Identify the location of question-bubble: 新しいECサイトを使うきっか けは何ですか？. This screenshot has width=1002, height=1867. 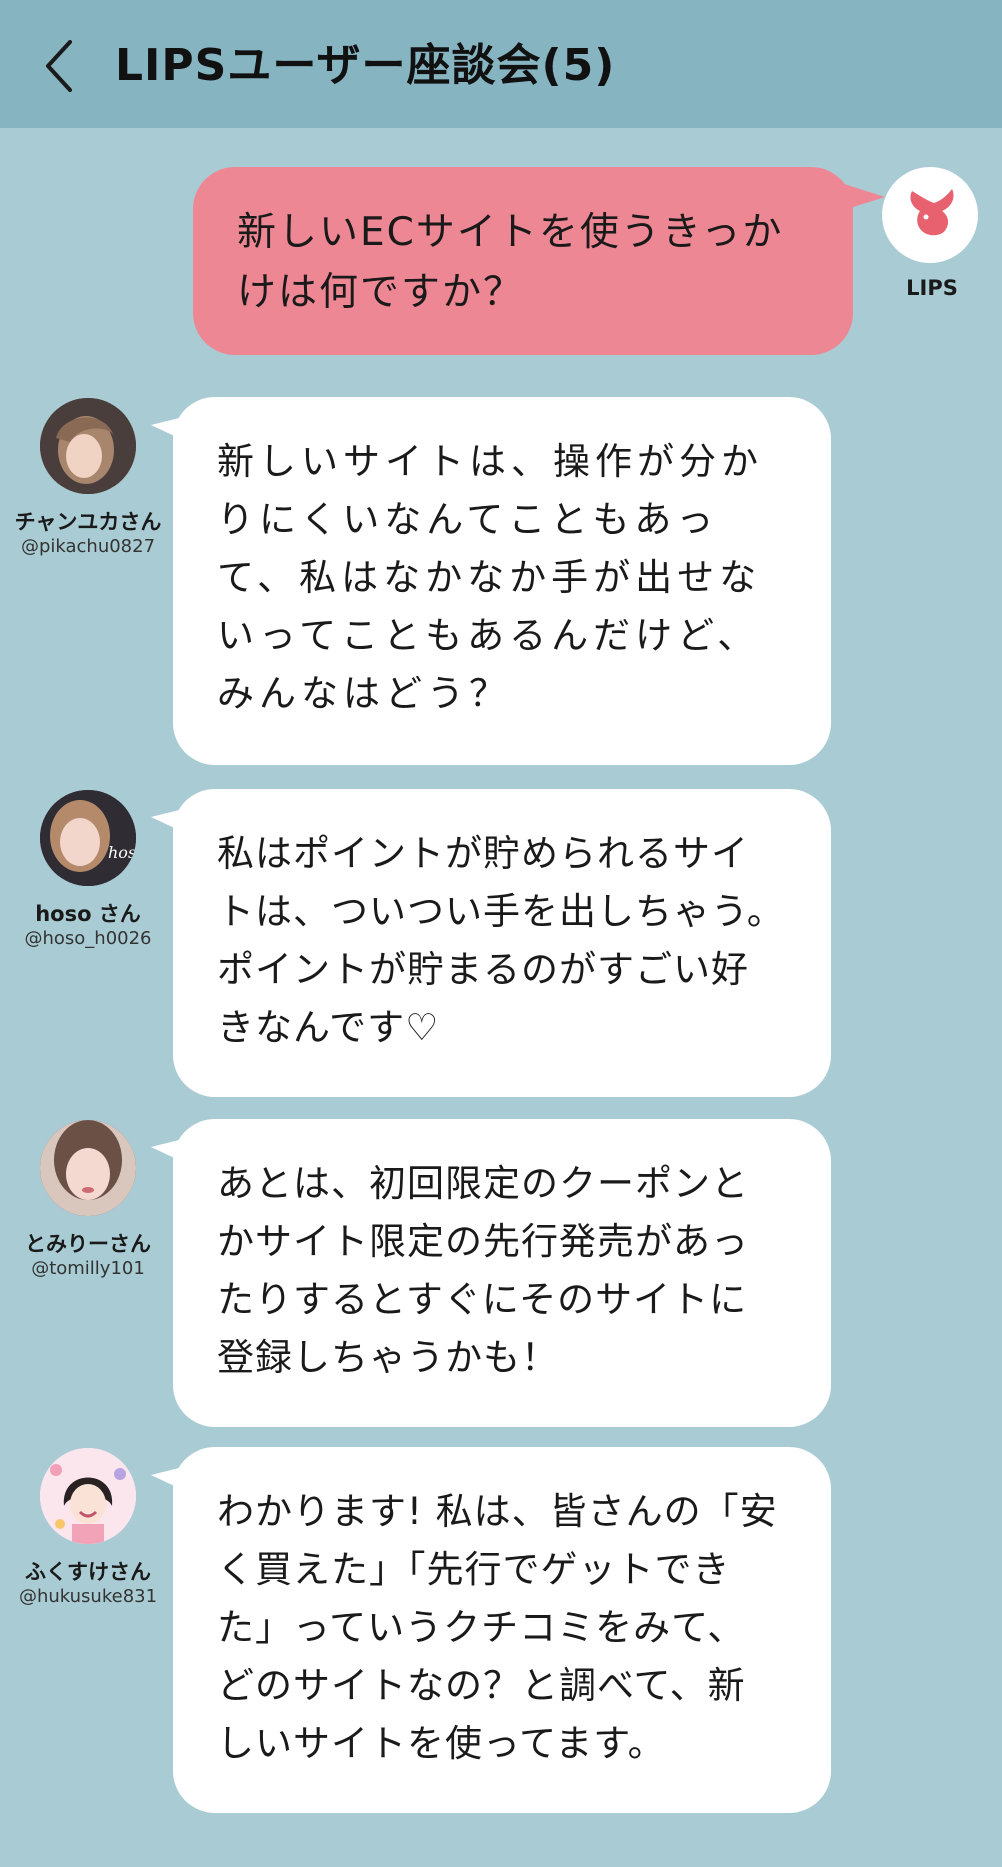
(539, 261).